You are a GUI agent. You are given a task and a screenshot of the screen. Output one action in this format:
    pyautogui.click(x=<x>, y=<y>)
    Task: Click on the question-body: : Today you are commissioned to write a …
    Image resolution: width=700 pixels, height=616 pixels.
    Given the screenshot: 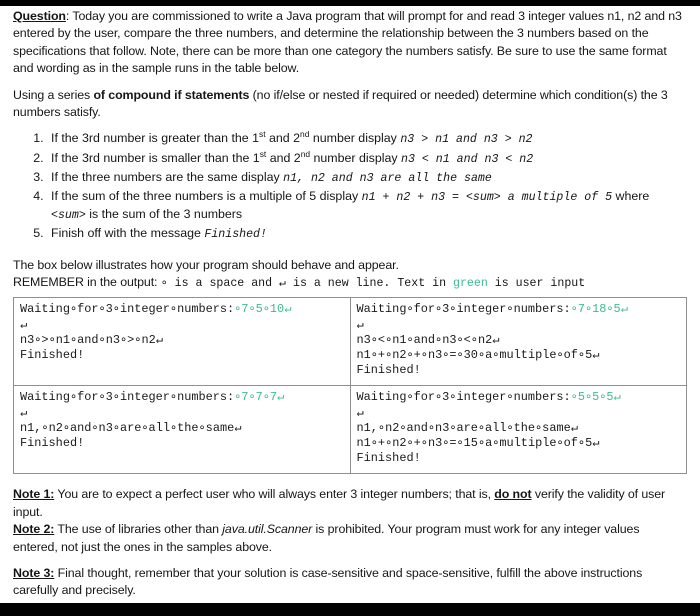 What is the action you would take?
    pyautogui.click(x=347, y=42)
    